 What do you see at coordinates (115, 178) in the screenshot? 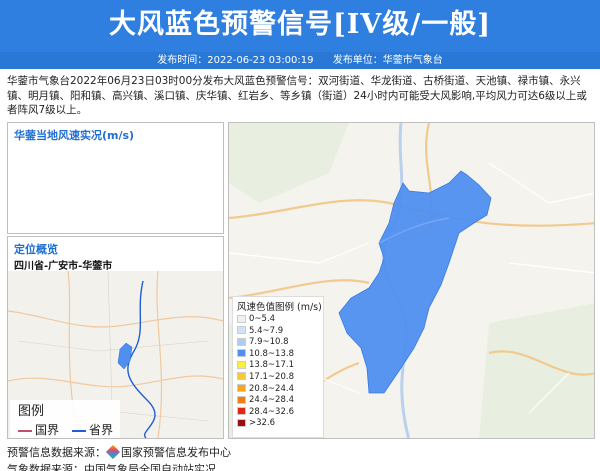
I see `wind-speed-panel: 华蓥当地风速实况(m/s)` at bounding box center [115, 178].